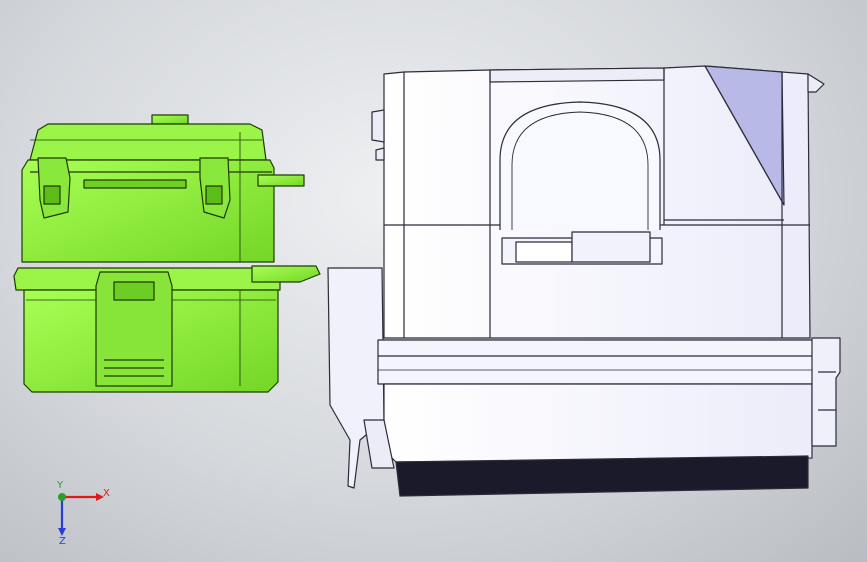 The image size is (867, 562). I want to click on arch-opening, so click(580, 165).